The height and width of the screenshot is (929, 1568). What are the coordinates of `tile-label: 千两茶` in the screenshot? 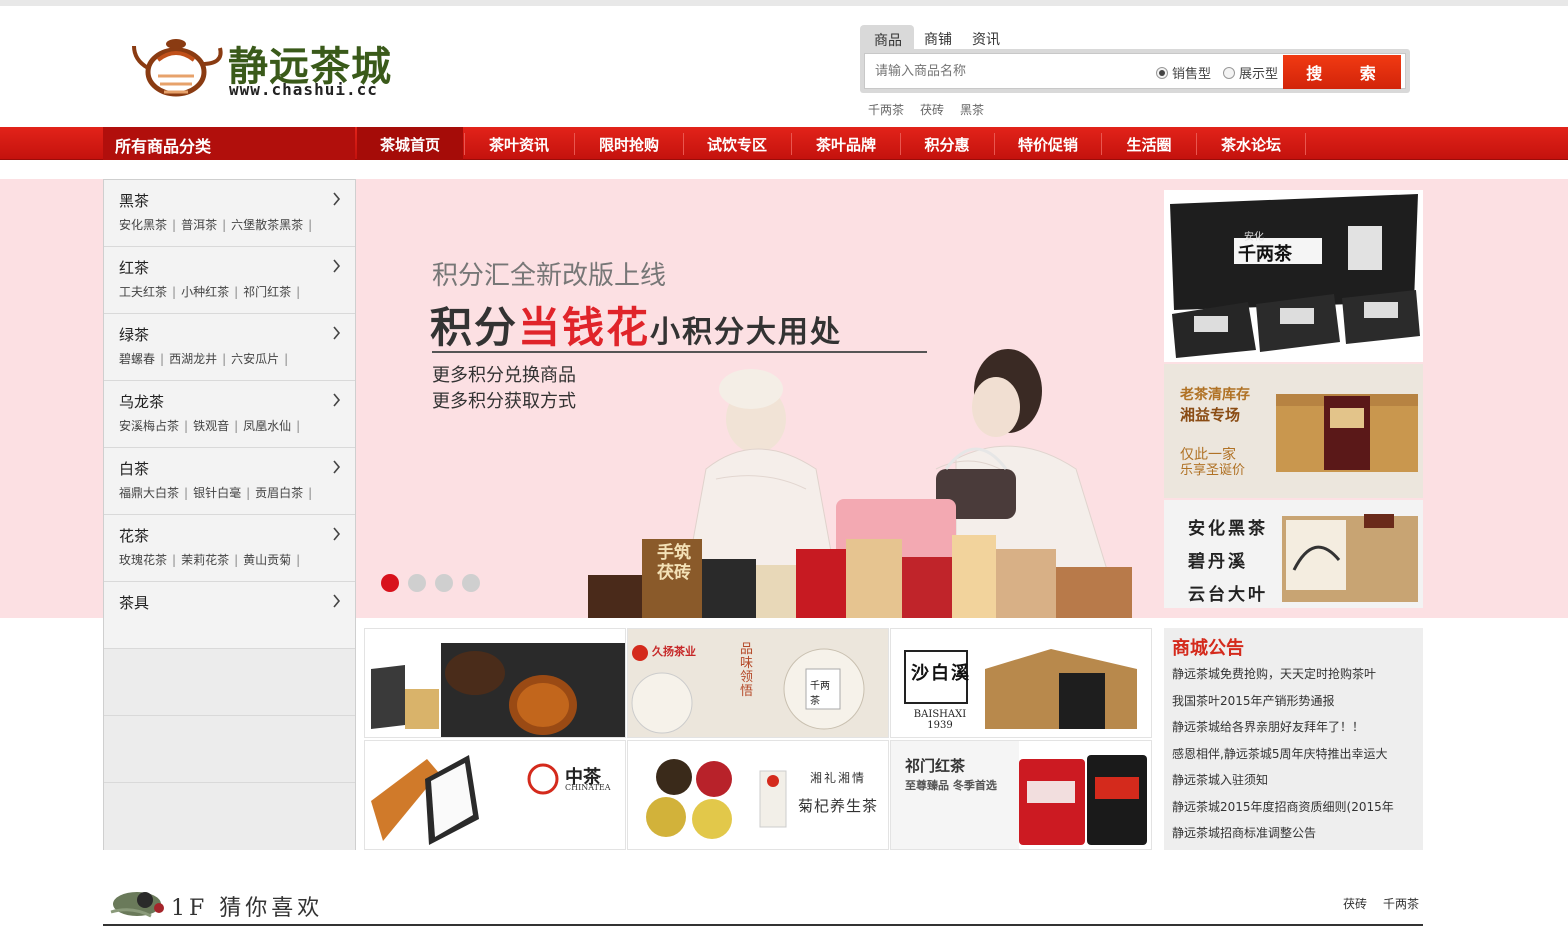 It's located at (820, 694).